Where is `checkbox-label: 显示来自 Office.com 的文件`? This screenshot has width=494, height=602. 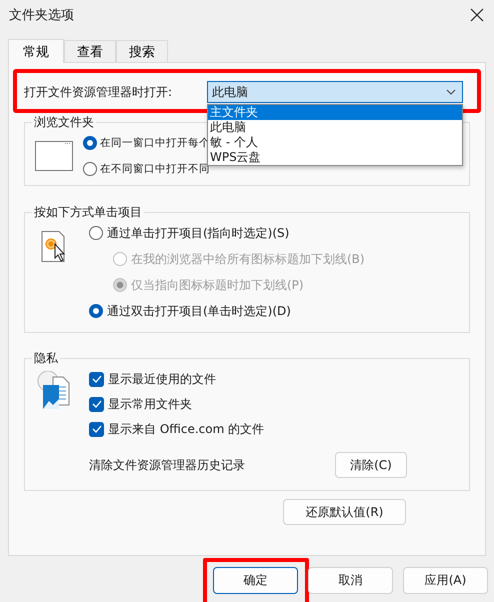 checkbox-label: 显示来自 Office.com 的文件 is located at coordinates (186, 429).